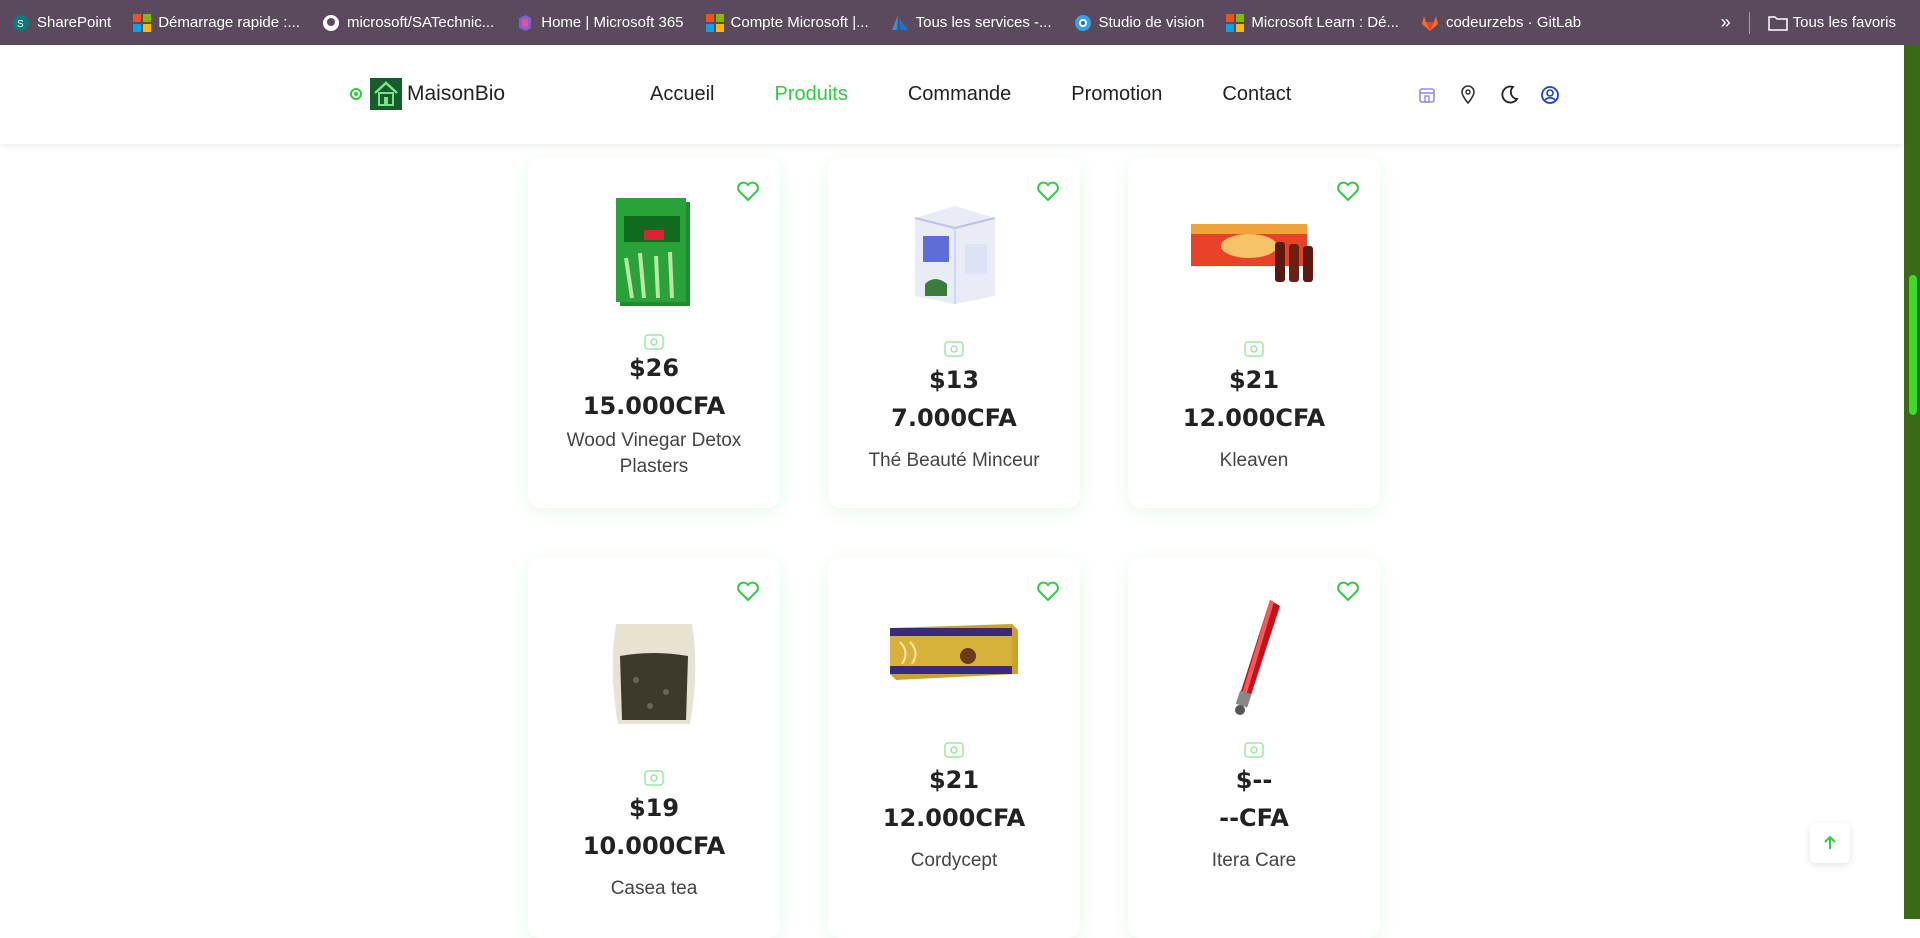 The width and height of the screenshot is (1920, 938). I want to click on price-cfa: 15.000CFA, so click(654, 406).